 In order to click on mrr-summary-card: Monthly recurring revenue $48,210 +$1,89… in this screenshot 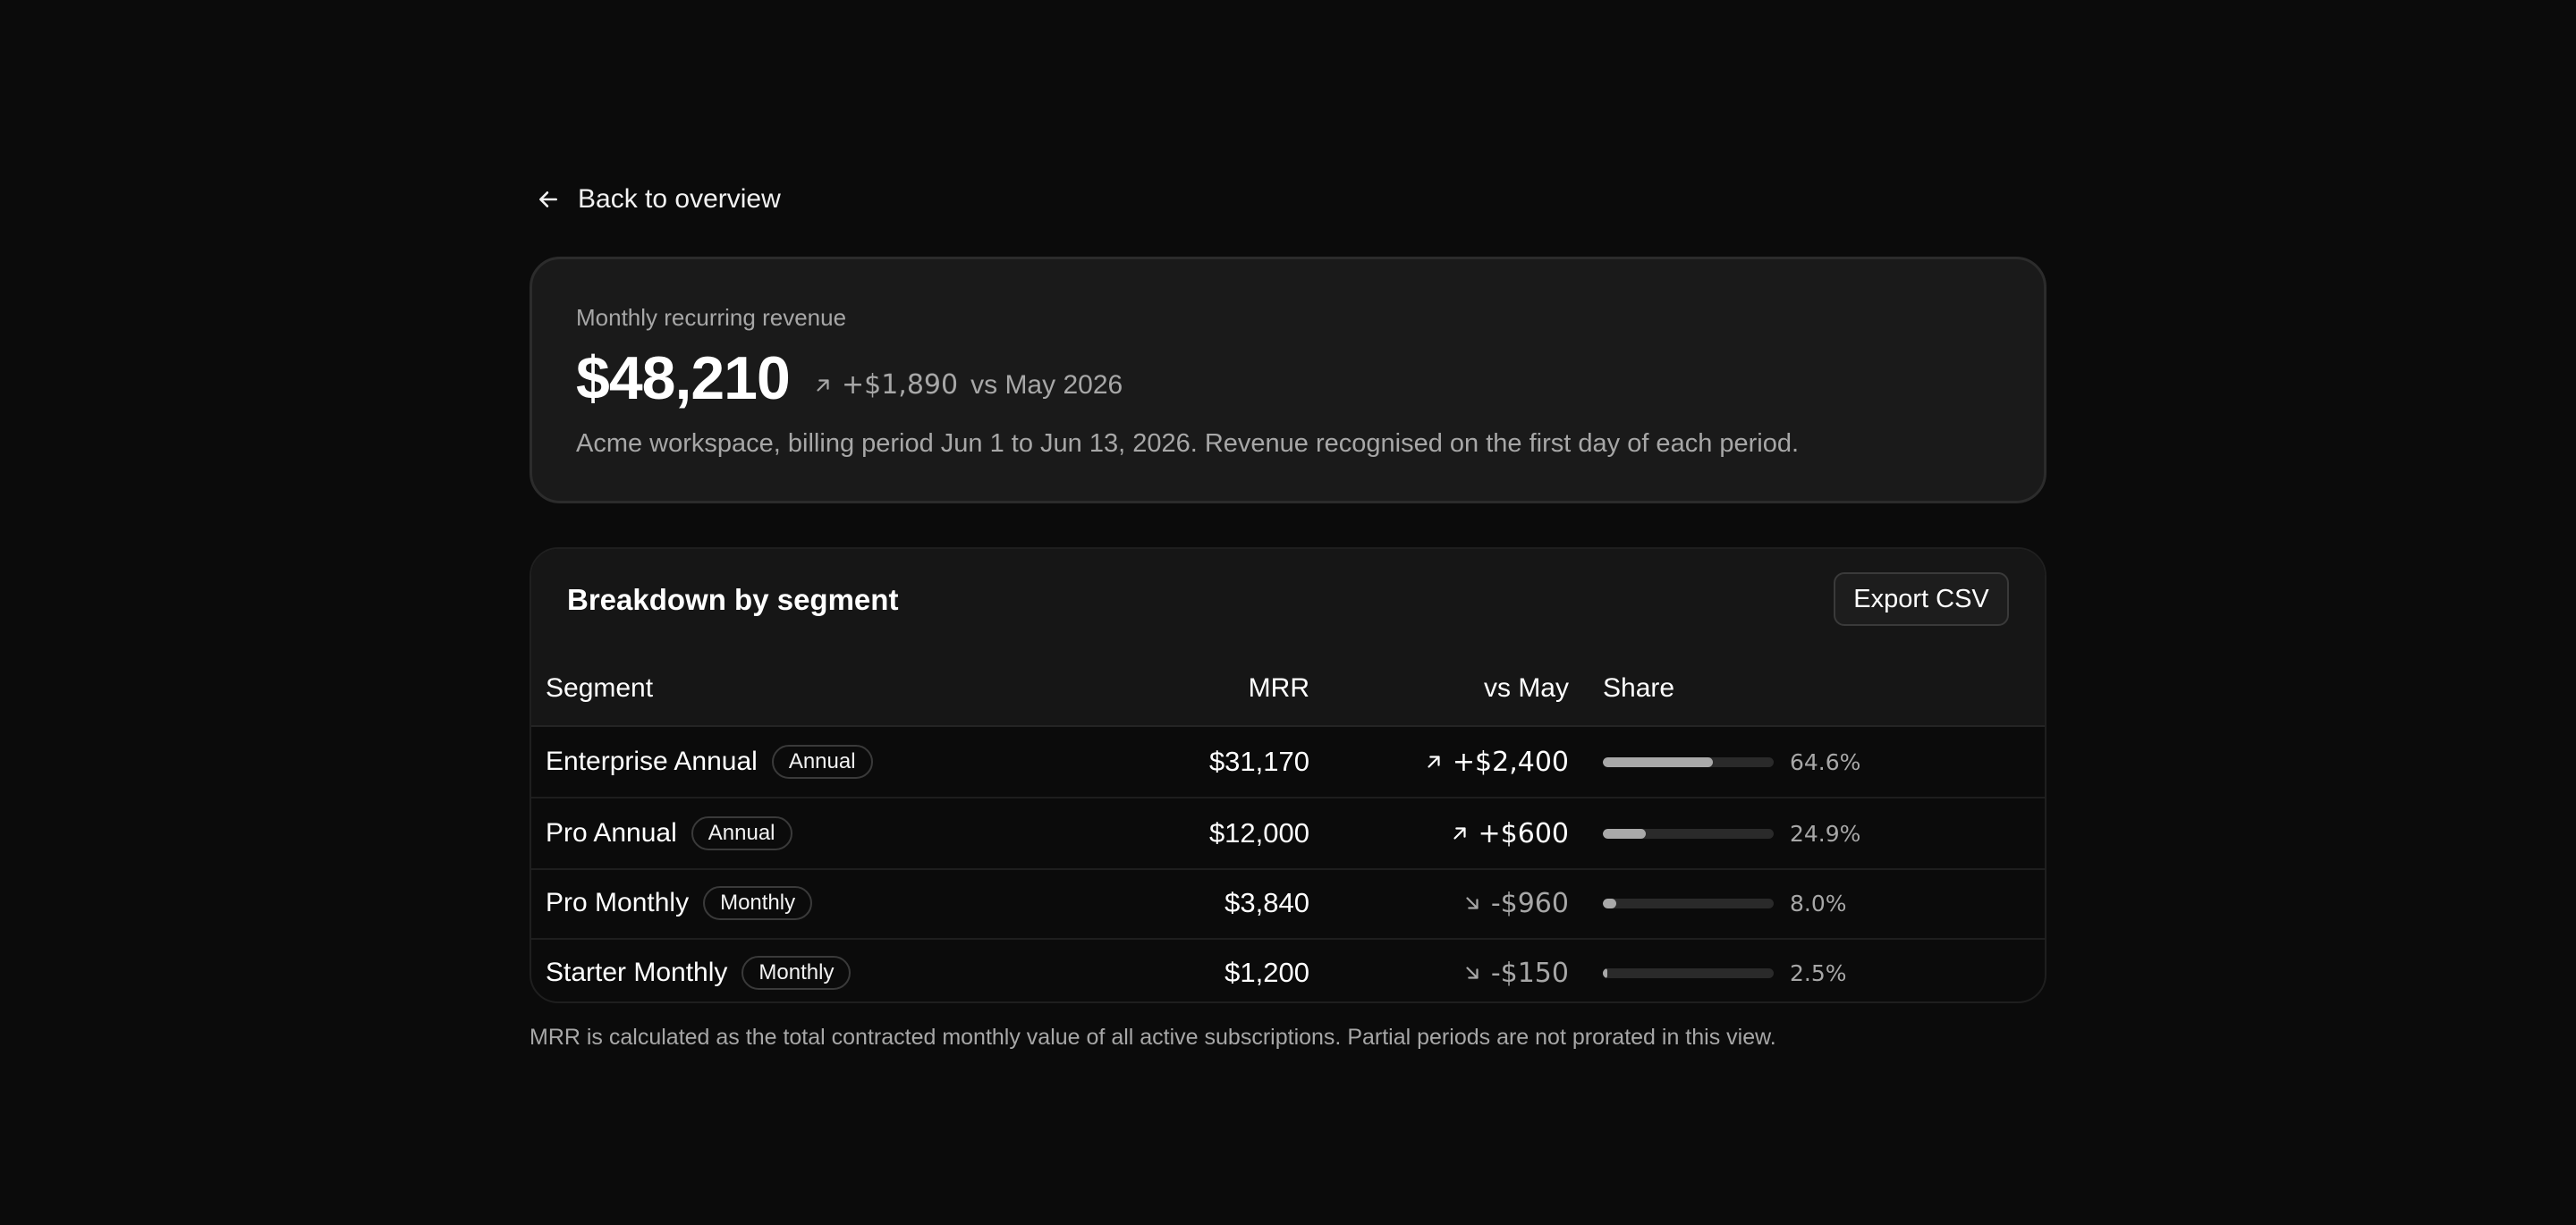, I will do `click(1288, 380)`.